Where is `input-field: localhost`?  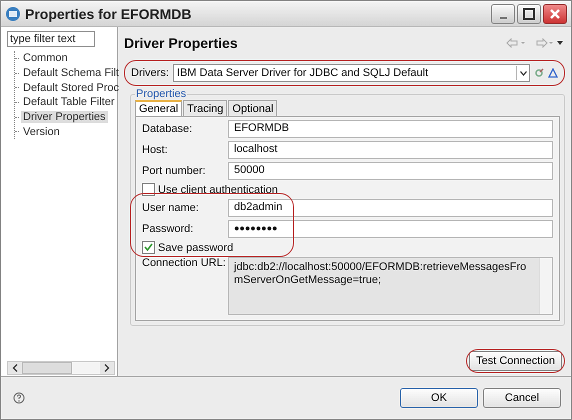 input-field: localhost is located at coordinates (390, 150).